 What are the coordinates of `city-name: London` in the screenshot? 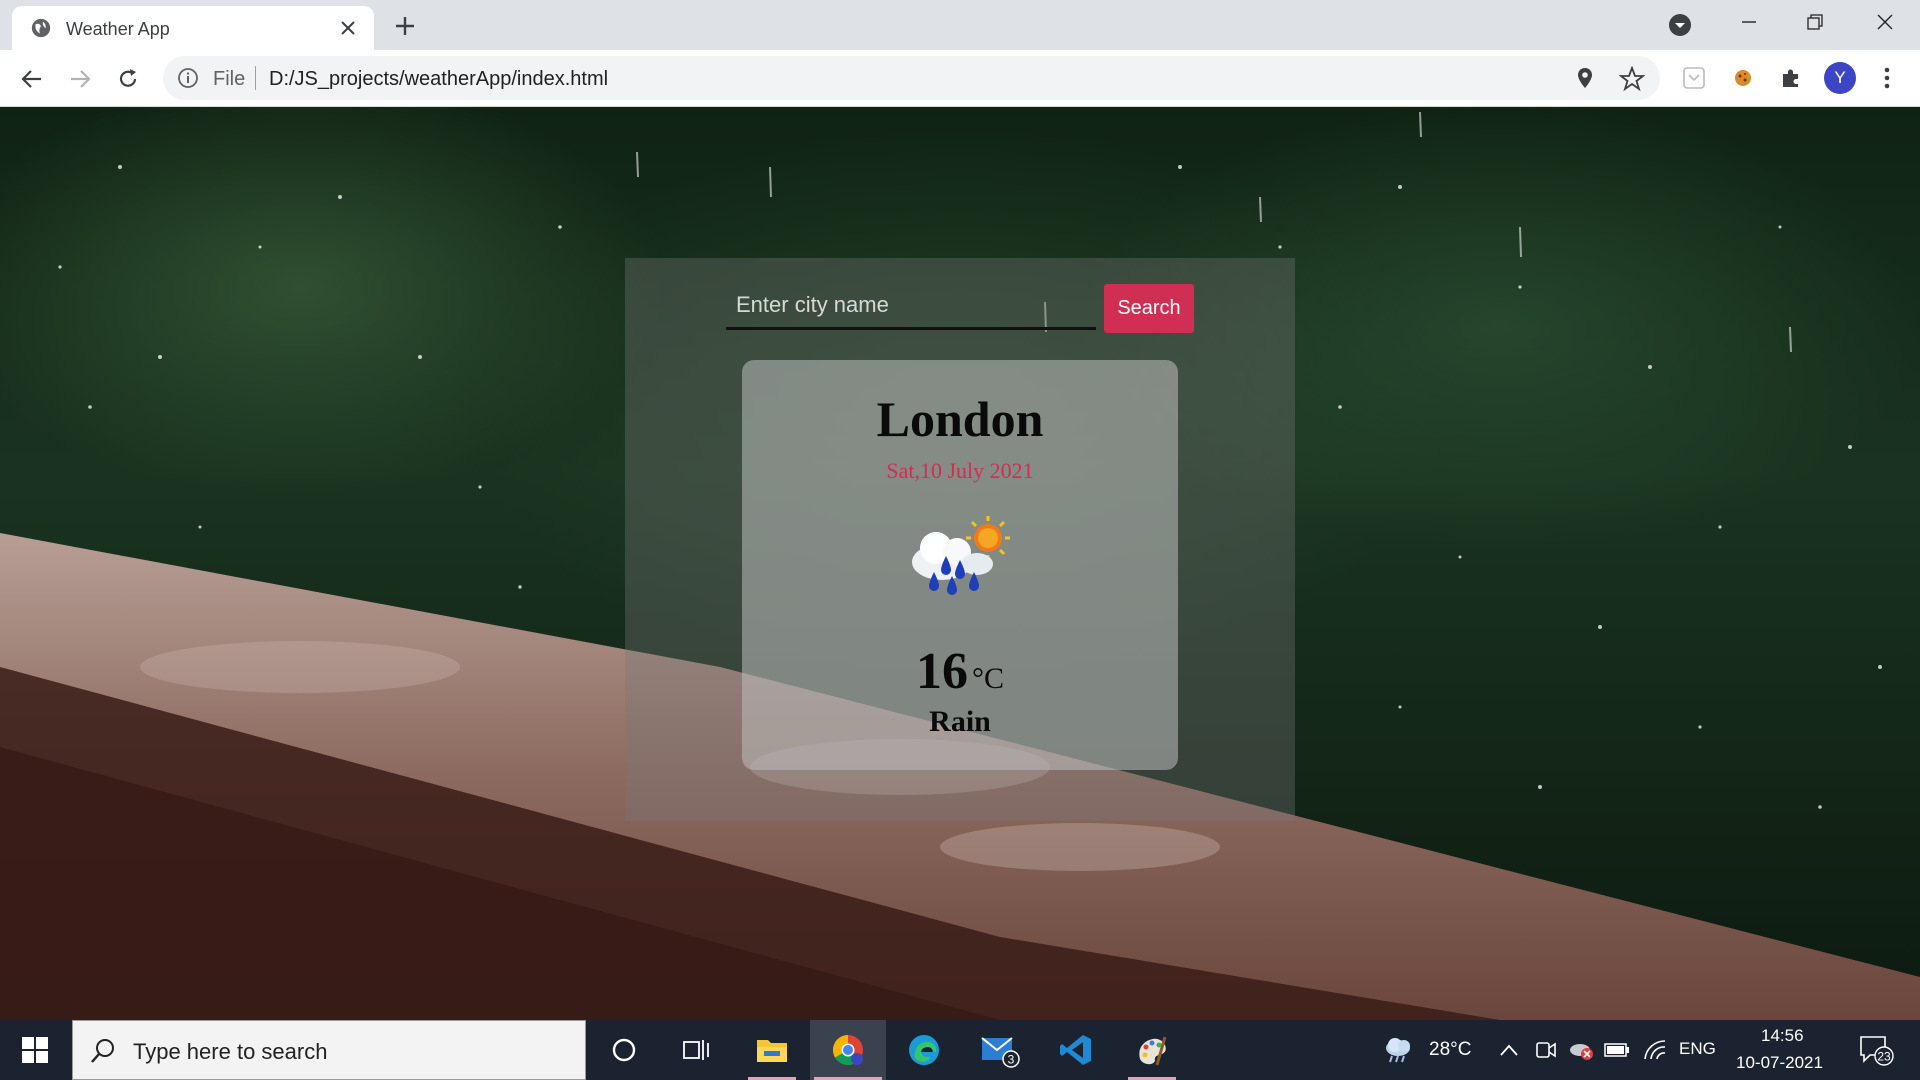 It's located at (960, 419).